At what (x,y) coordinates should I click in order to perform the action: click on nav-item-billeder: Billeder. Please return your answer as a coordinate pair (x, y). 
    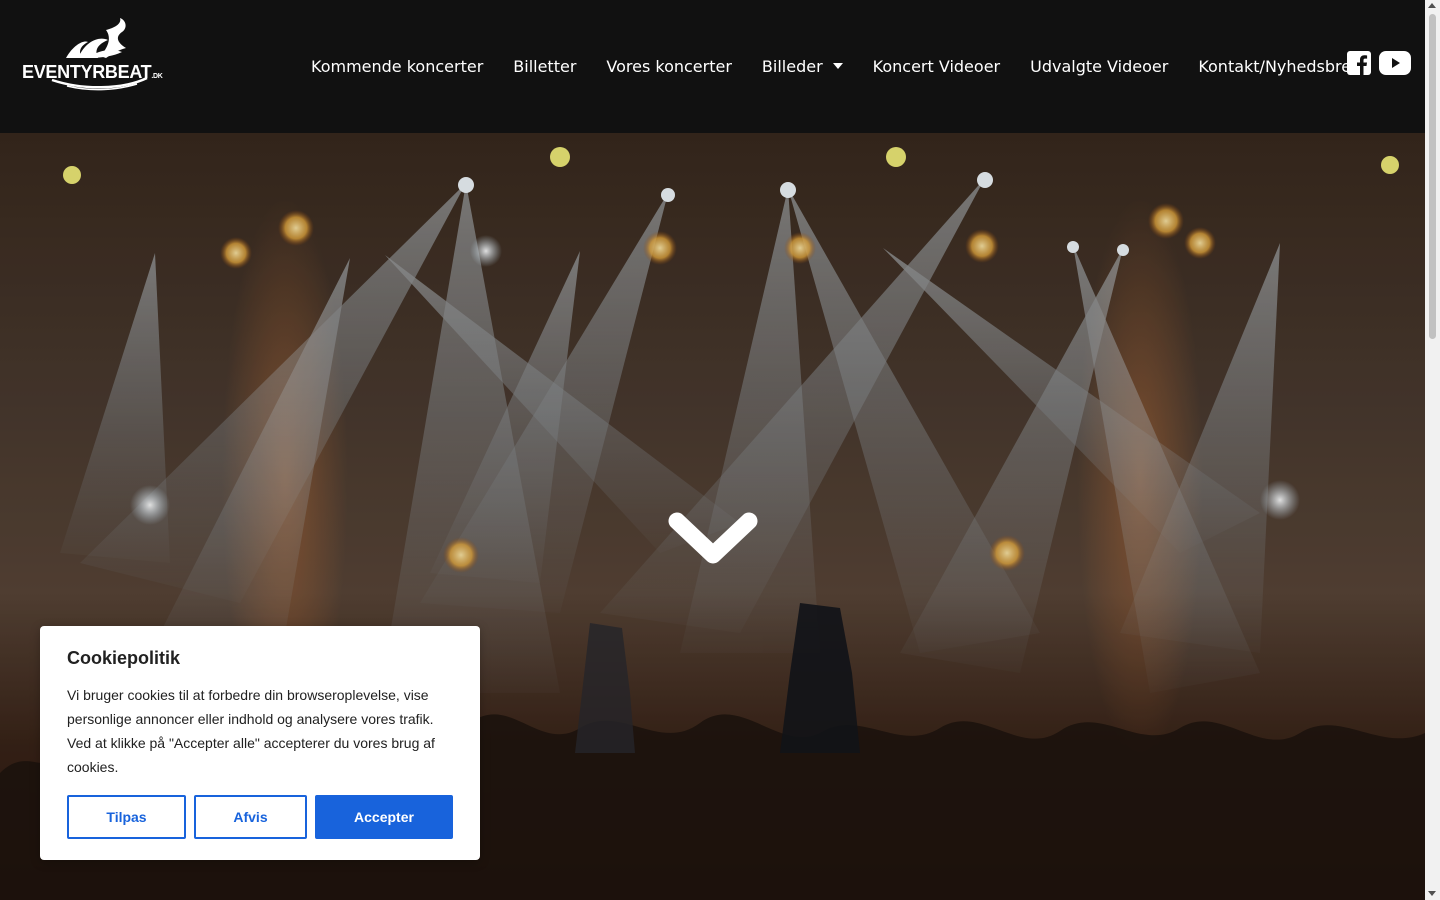
    Looking at the image, I should click on (802, 66).